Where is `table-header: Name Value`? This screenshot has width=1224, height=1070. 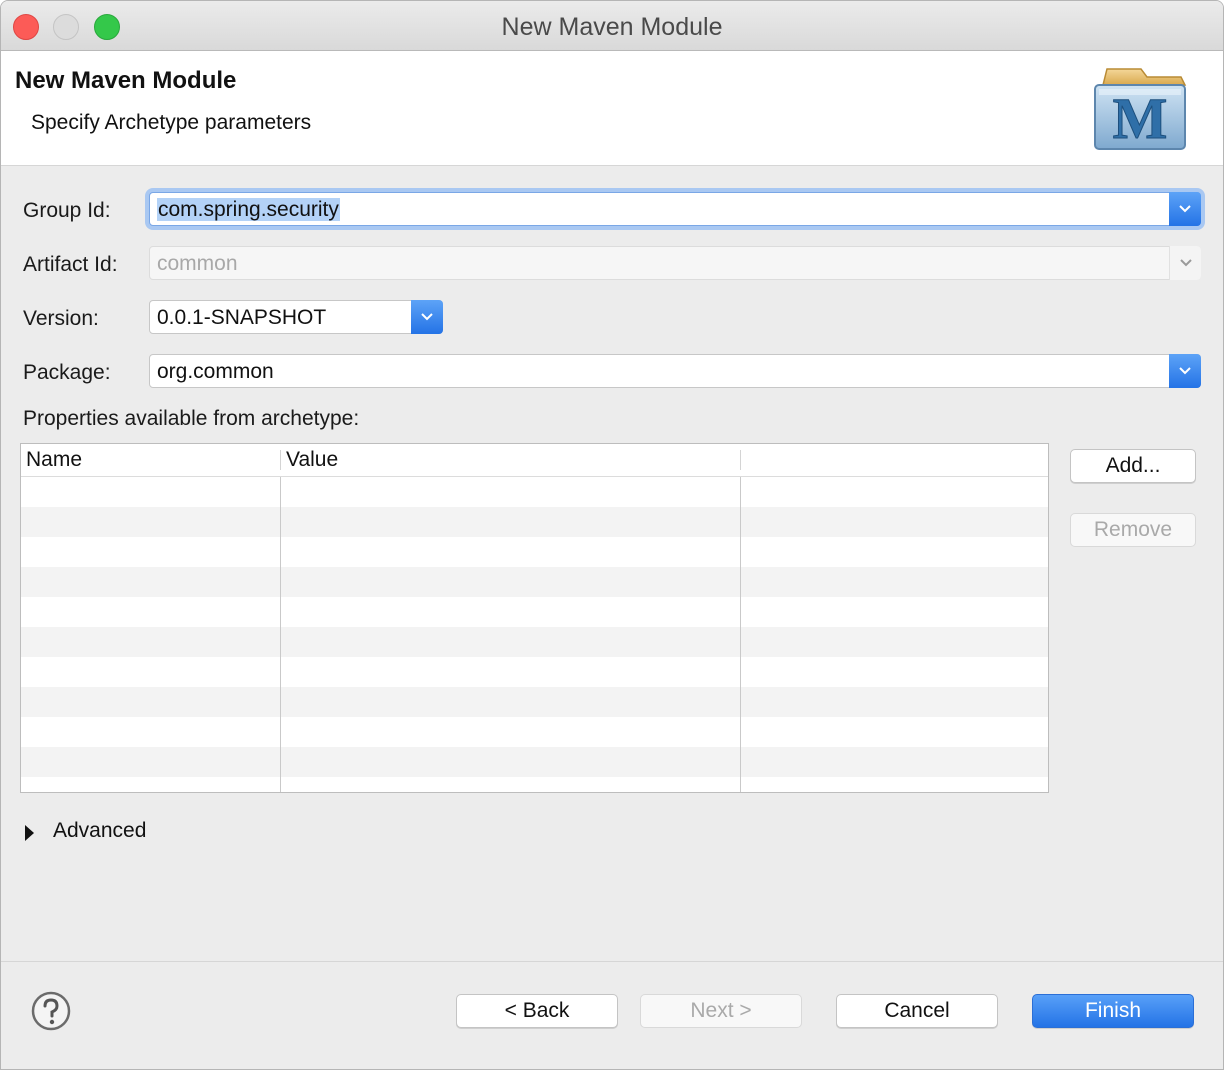 table-header: Name Value is located at coordinates (534, 460).